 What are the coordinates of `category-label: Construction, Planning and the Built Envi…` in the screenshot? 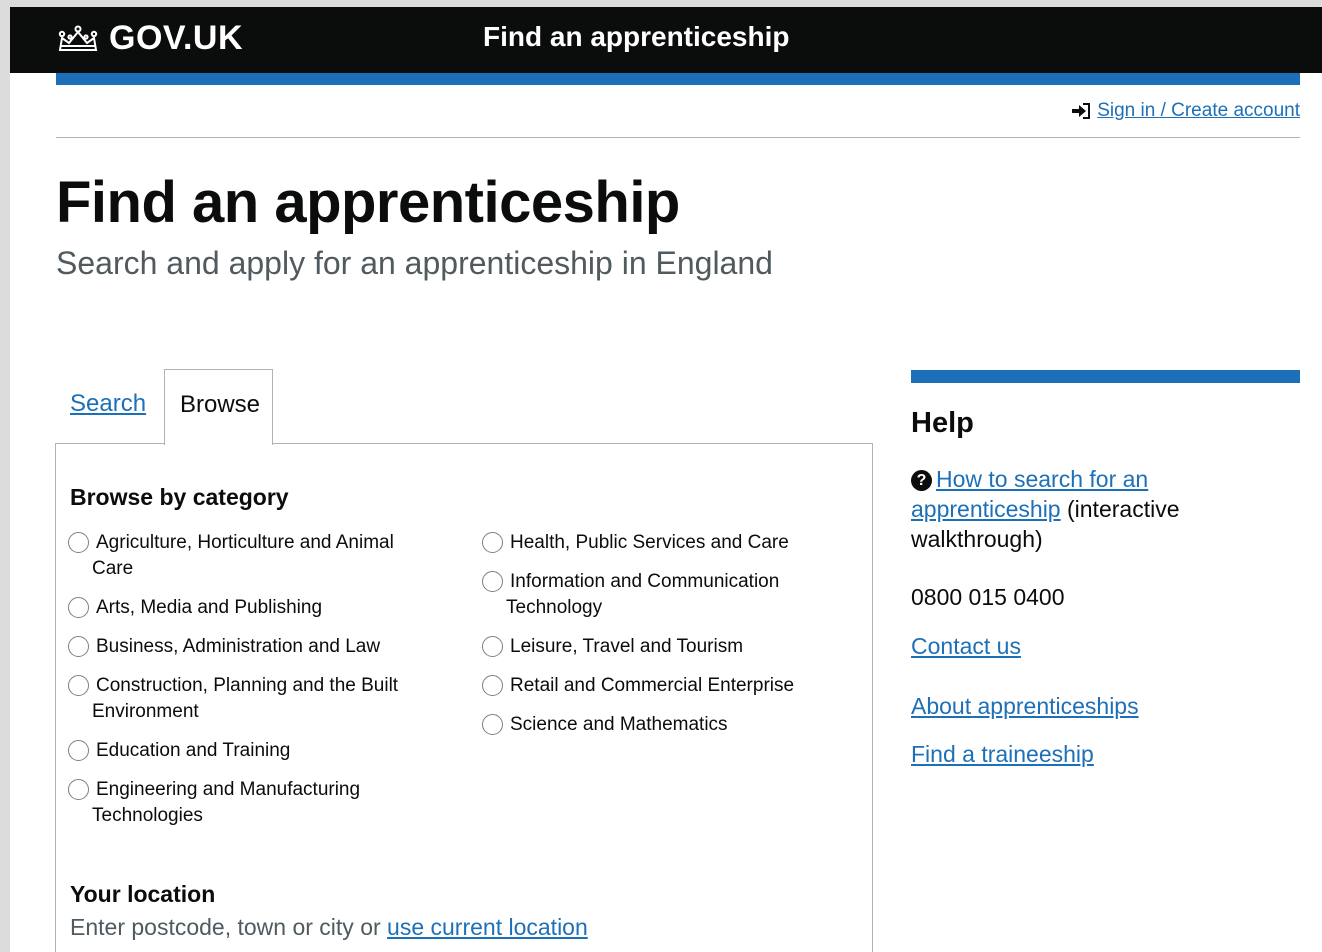 It's located at (245, 698).